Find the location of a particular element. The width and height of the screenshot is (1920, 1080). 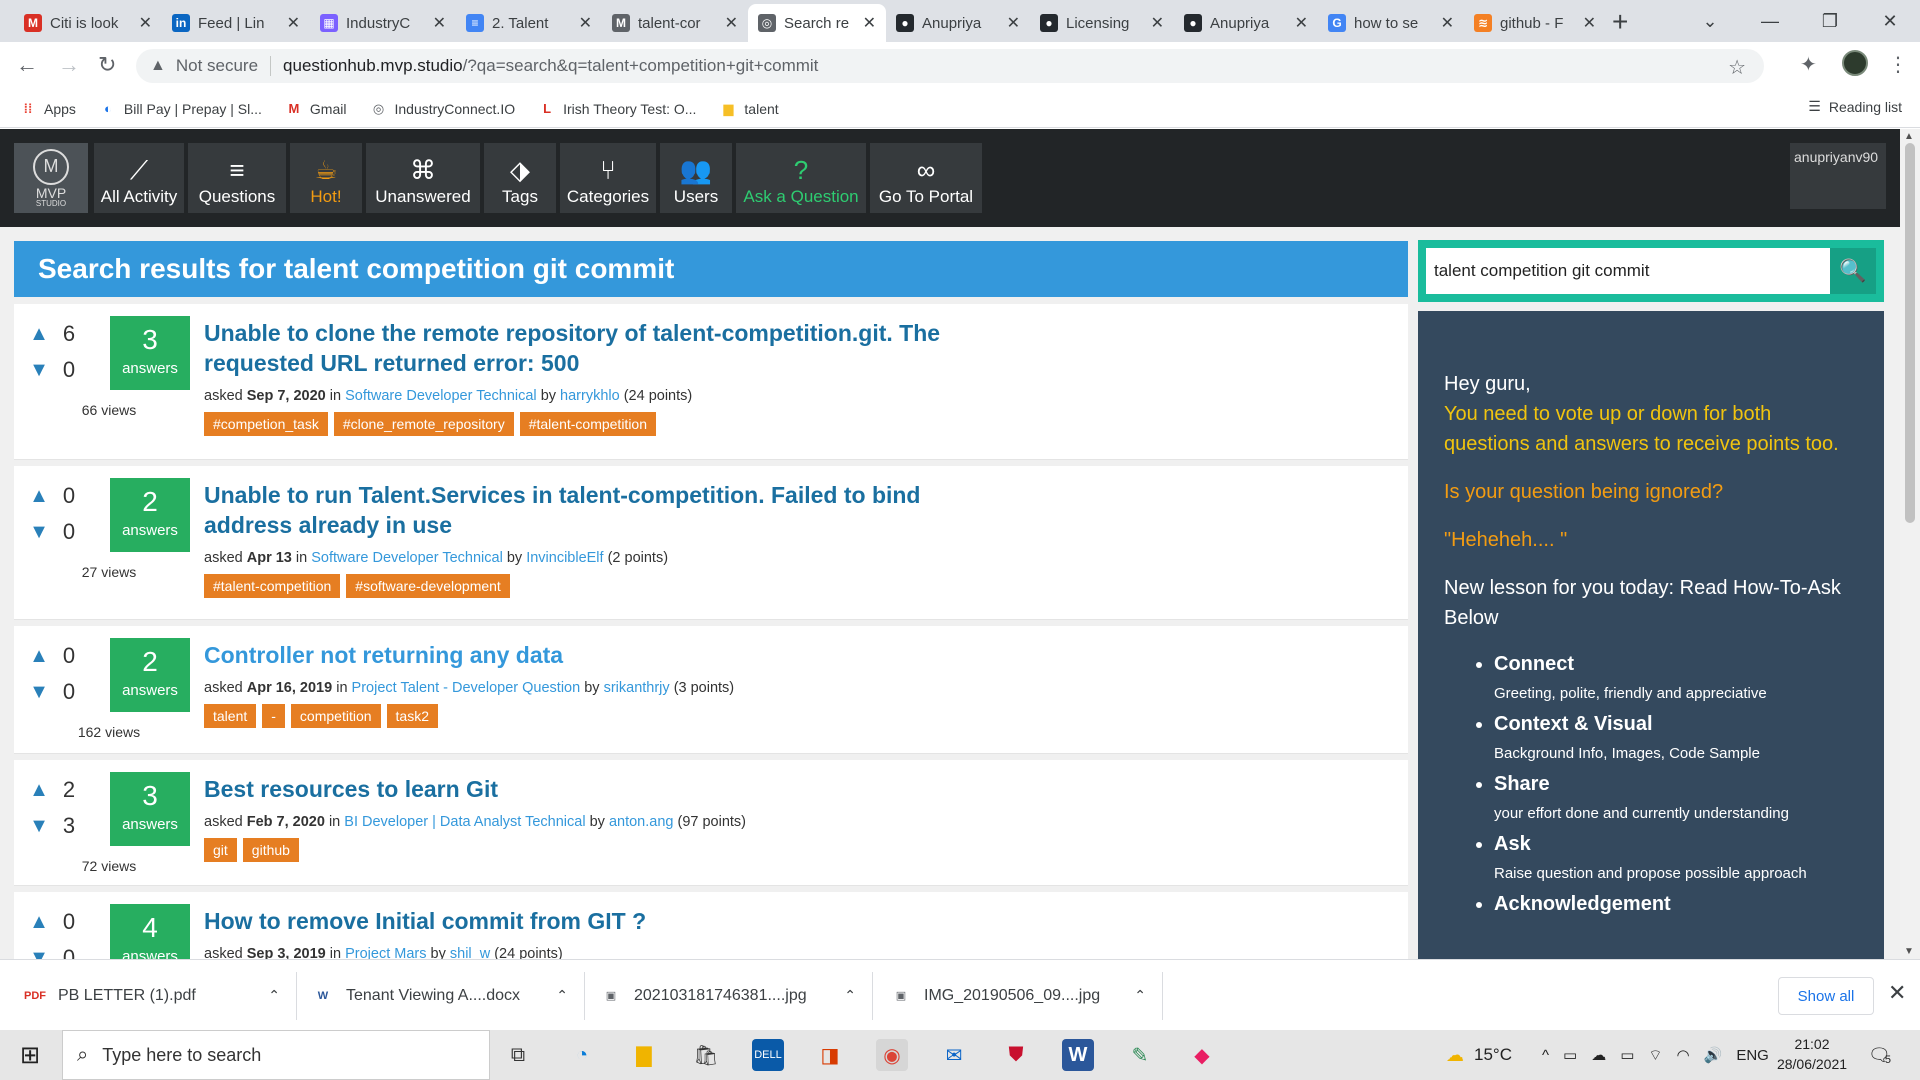

nav-coffee: ☕ Hot! is located at coordinates (326, 178).